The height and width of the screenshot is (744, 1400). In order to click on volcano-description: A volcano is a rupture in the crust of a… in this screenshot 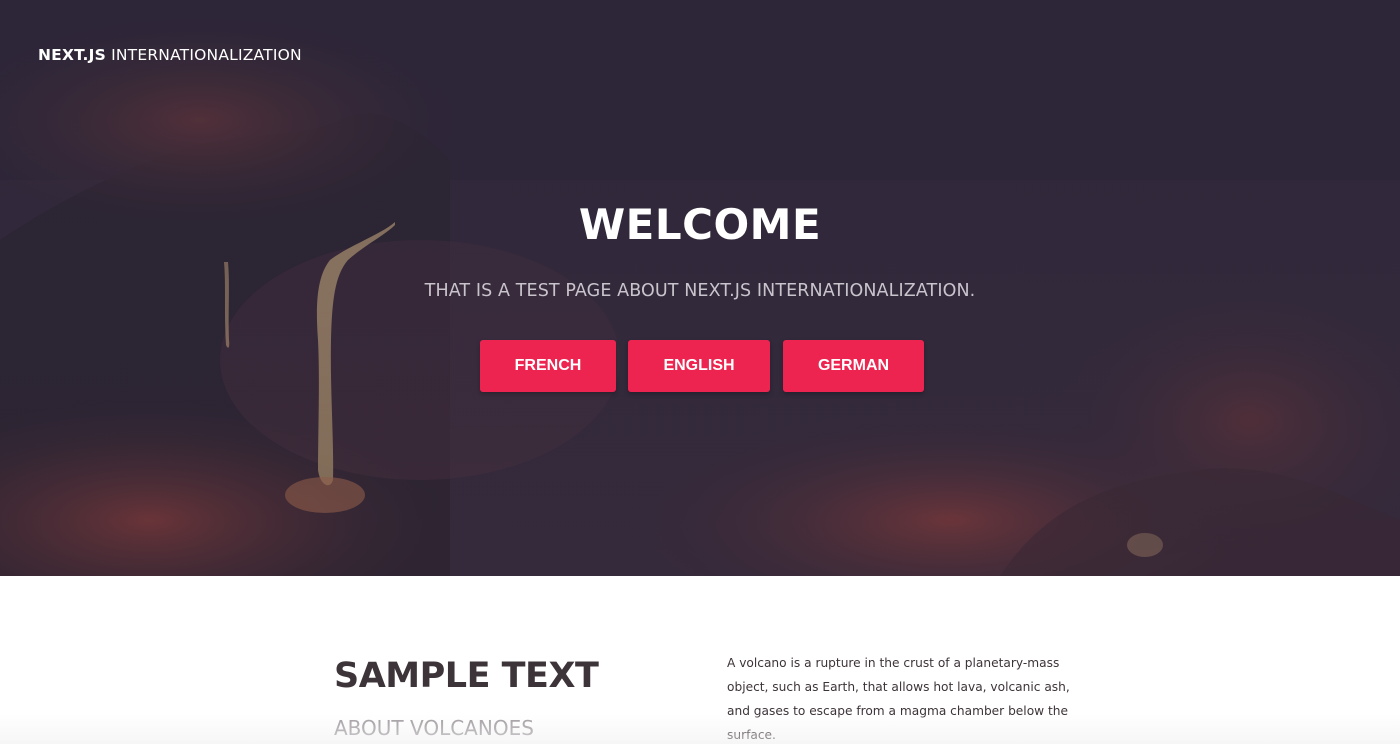, I will do `click(898, 699)`.